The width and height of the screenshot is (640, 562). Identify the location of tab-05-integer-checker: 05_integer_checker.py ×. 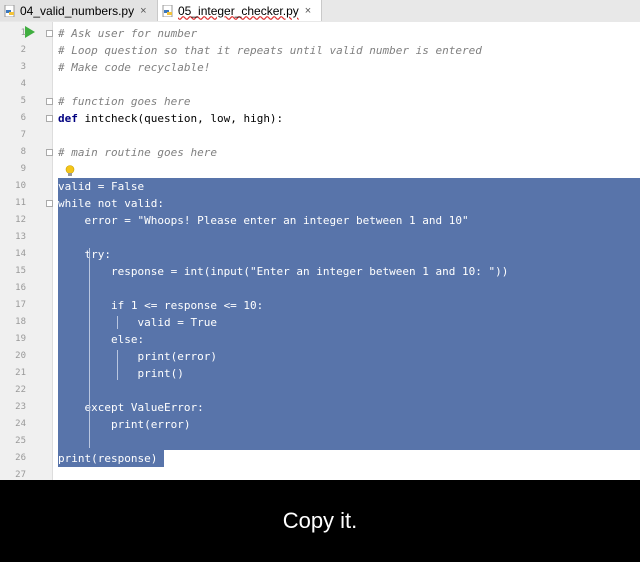
(240, 10).